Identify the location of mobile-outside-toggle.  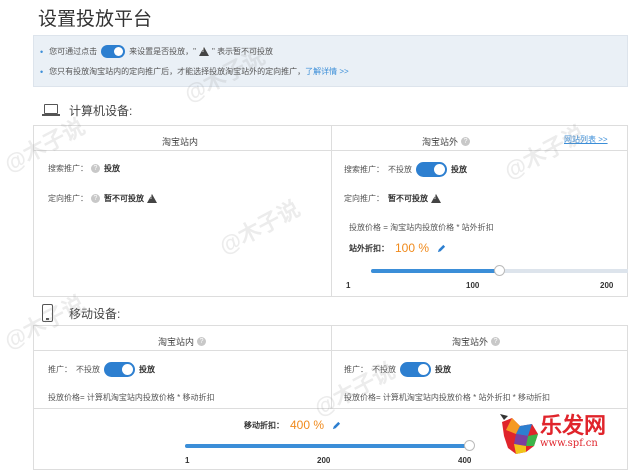
(415, 369).